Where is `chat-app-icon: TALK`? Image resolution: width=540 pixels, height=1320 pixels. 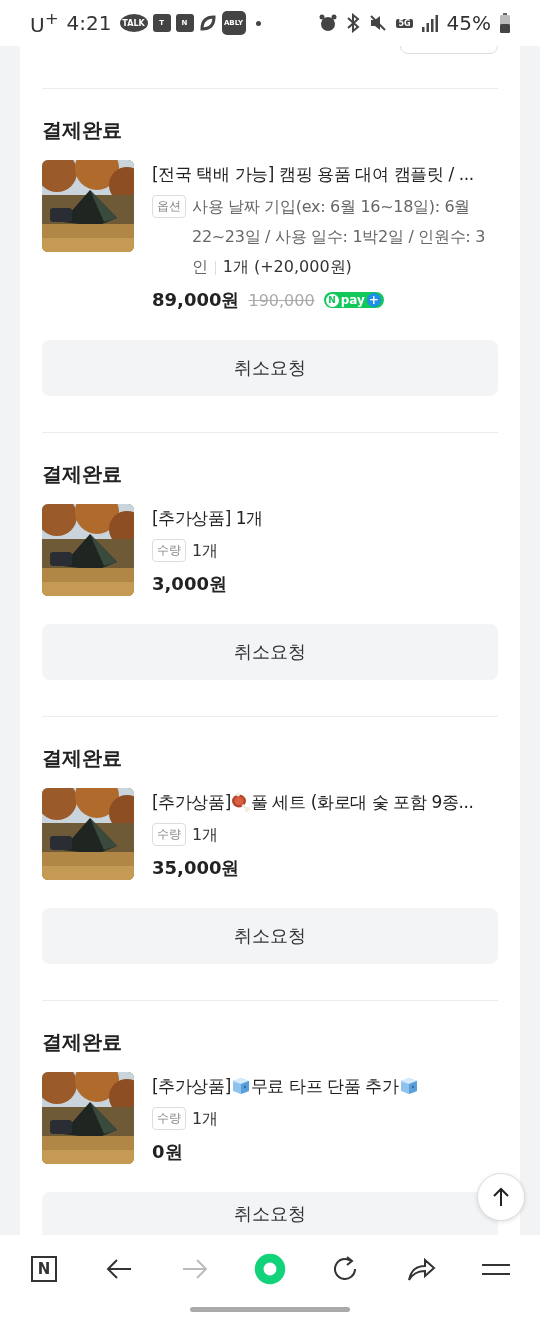
chat-app-icon: TALK is located at coordinates (133, 23).